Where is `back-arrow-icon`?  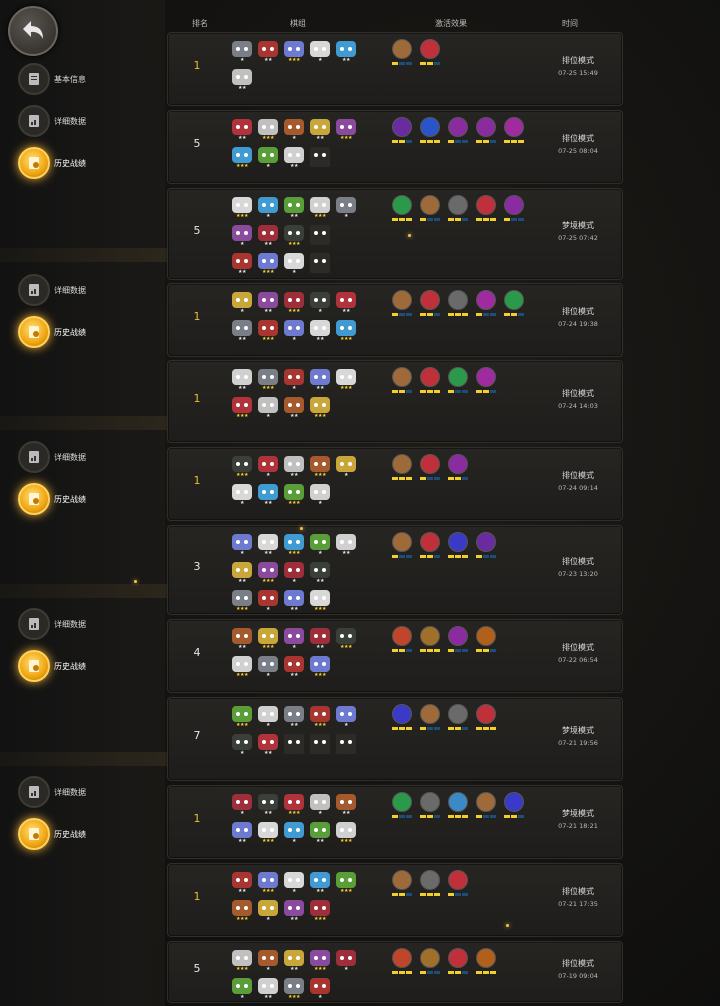
back-arrow-icon is located at coordinates (33, 30).